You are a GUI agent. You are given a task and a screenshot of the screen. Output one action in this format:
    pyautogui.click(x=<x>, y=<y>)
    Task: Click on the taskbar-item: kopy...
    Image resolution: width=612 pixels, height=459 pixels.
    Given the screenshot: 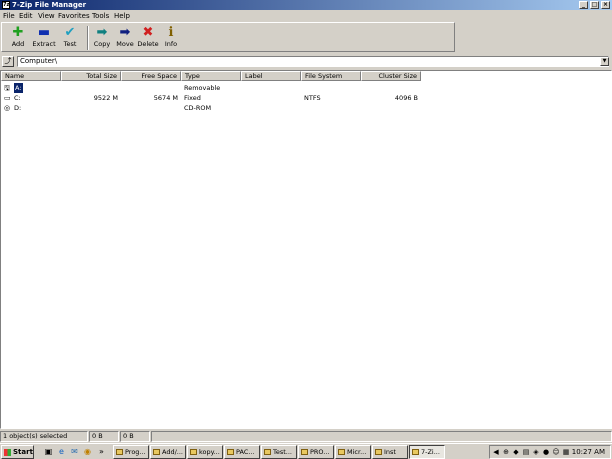 What is the action you would take?
    pyautogui.click(x=205, y=452)
    